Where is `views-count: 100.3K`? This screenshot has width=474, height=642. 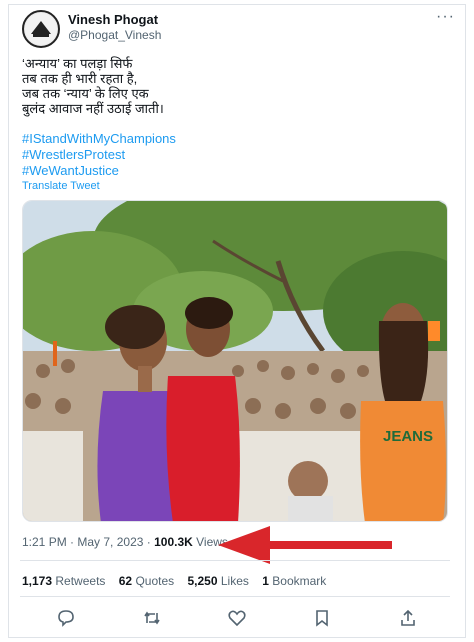
views-count: 100.3K is located at coordinates (173, 542).